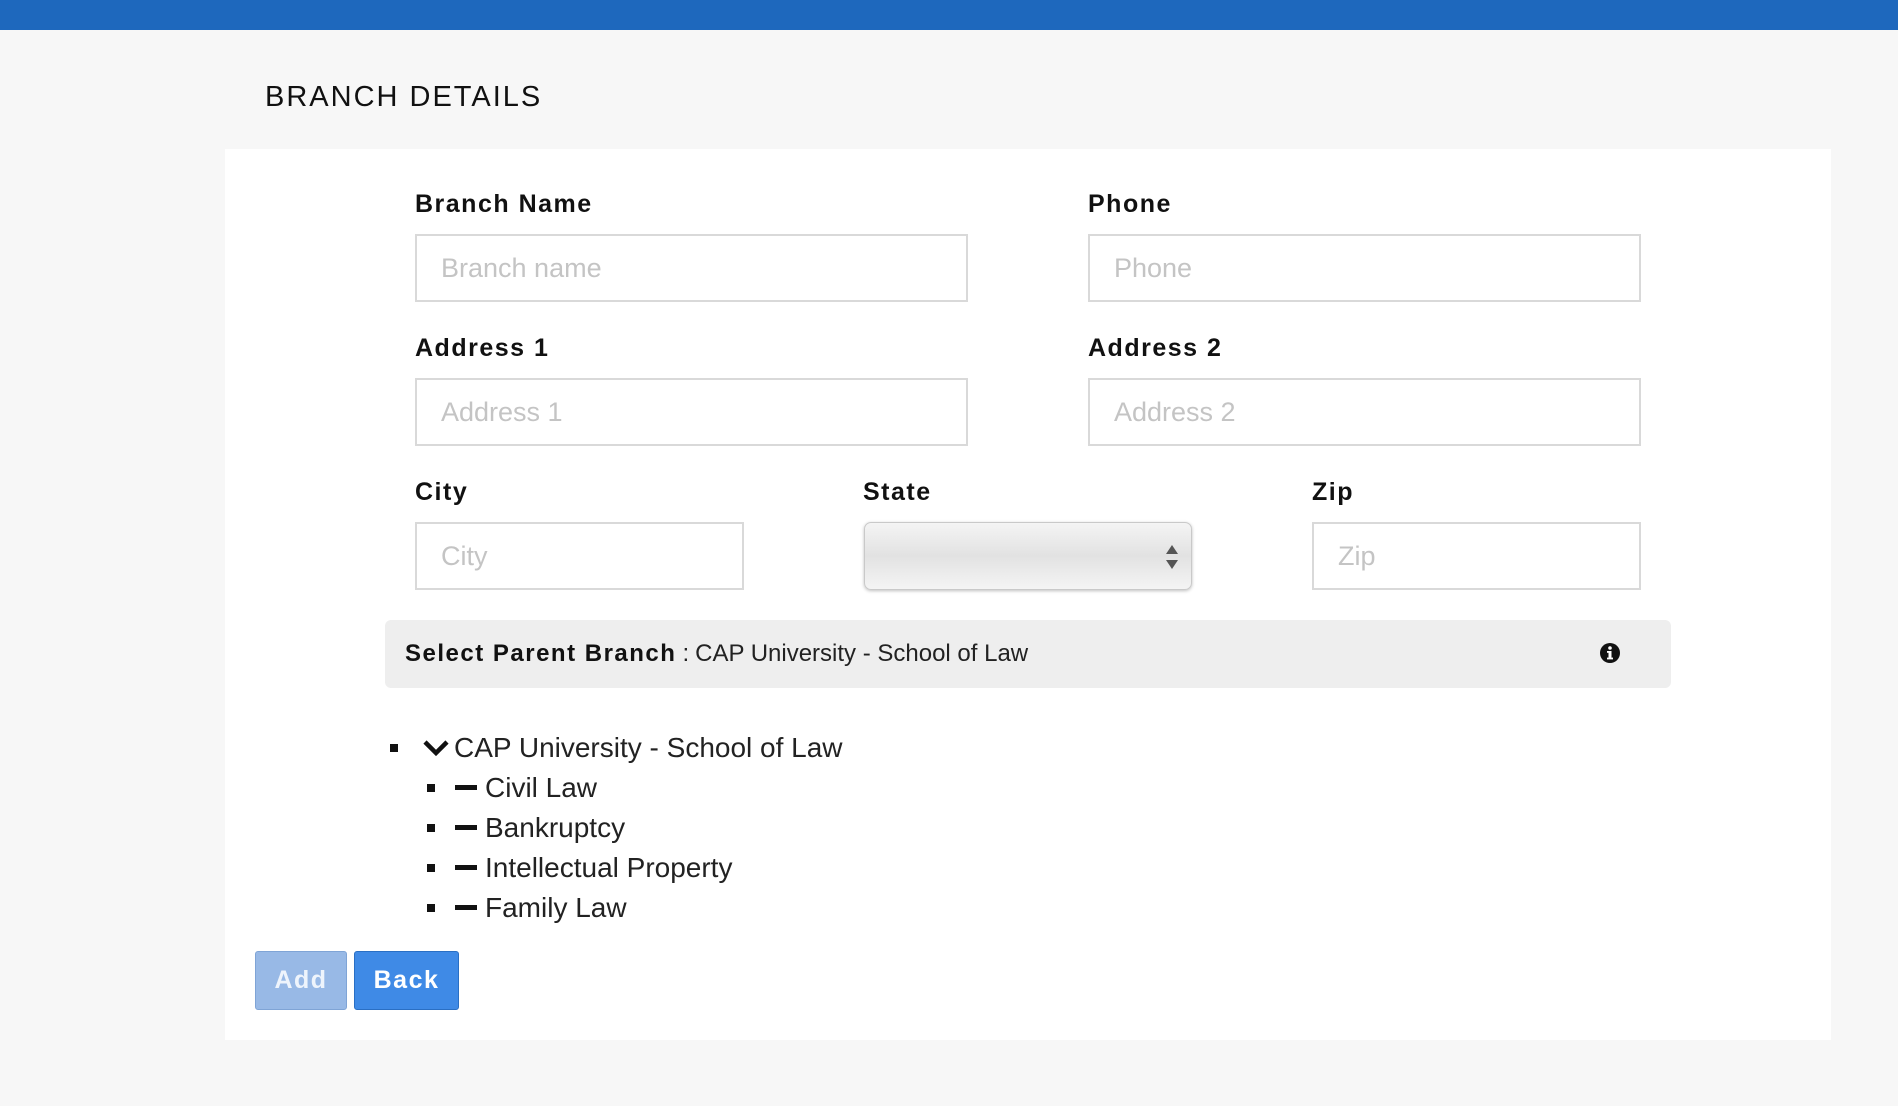  Describe the element at coordinates (1364, 412) in the screenshot. I see `address2-input` at that location.